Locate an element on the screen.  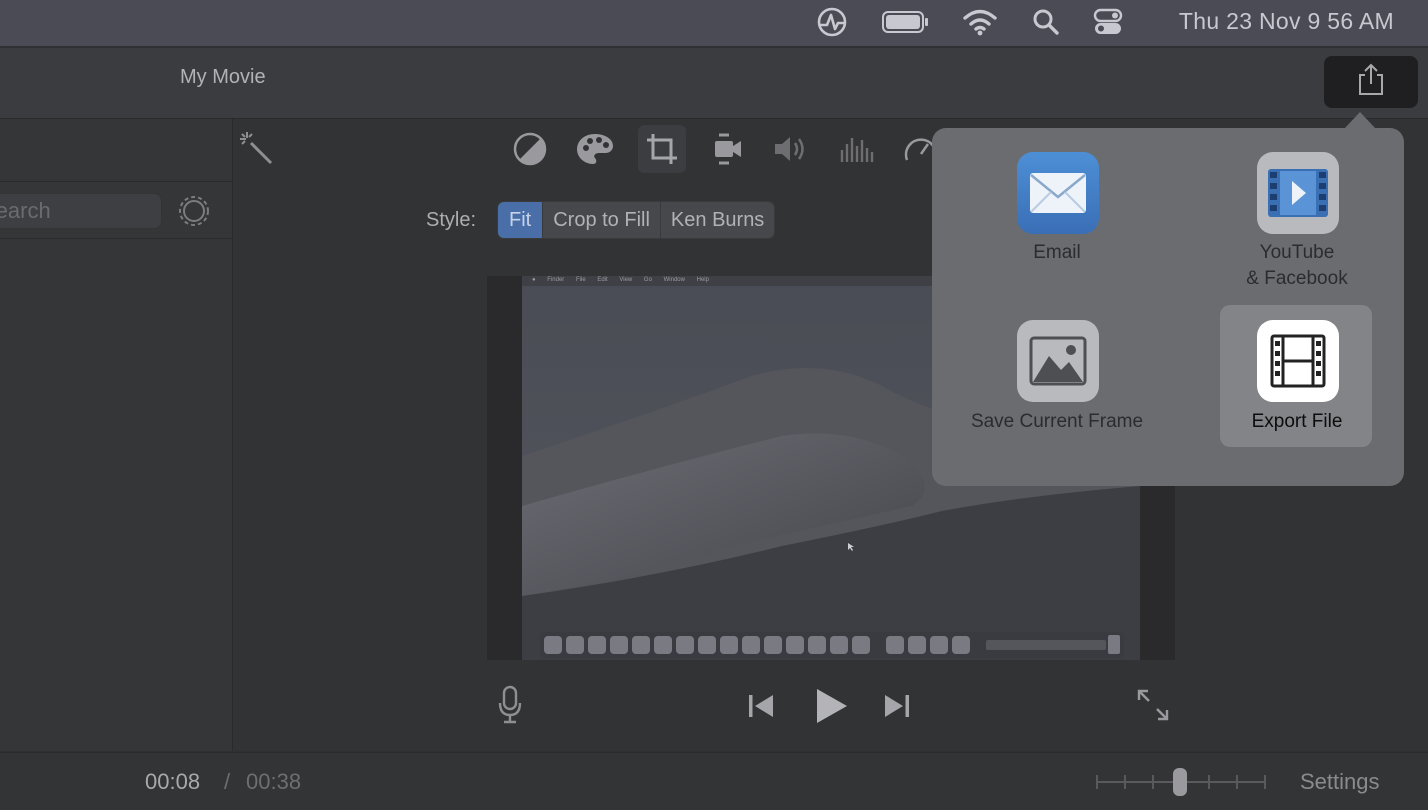
project-title: My Movie is located at coordinates (223, 77).